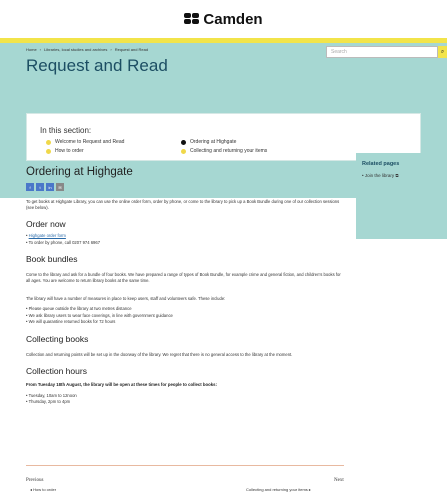  Describe the element at coordinates (40, 187) in the screenshot. I see `twitter-share-icon: t` at that location.